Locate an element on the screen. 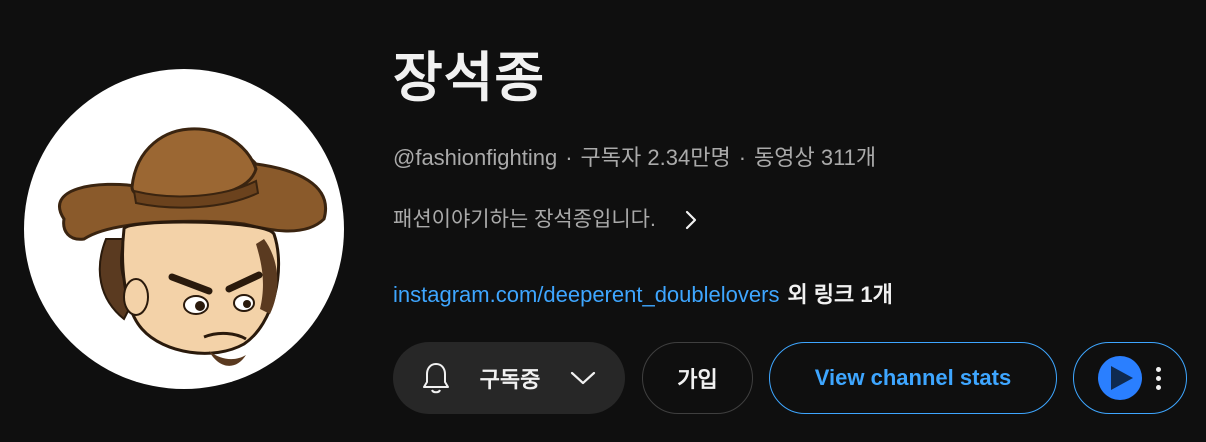  channel-description: 패션이야기하는 장석종입니다. is located at coordinates (547, 220).